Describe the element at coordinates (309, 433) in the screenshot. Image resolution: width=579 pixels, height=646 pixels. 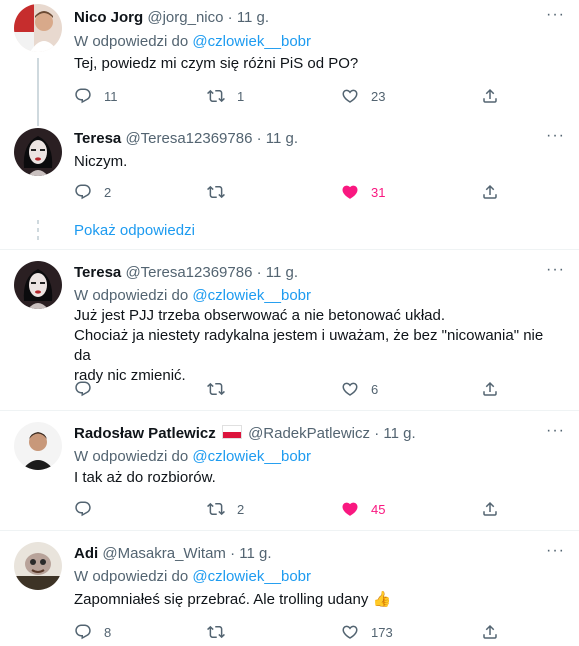
I see `author-handle: @RadekPatlewicz` at that location.